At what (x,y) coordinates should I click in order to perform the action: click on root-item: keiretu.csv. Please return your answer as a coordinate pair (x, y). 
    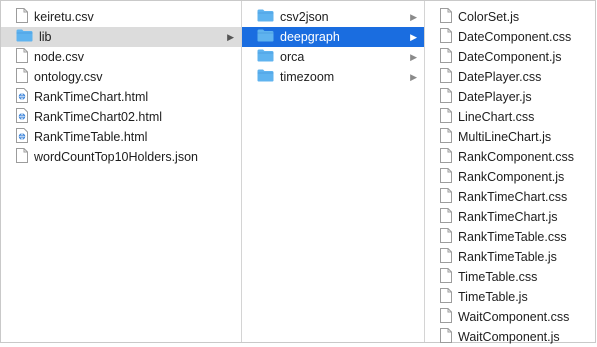
    Looking at the image, I should click on (121, 17).